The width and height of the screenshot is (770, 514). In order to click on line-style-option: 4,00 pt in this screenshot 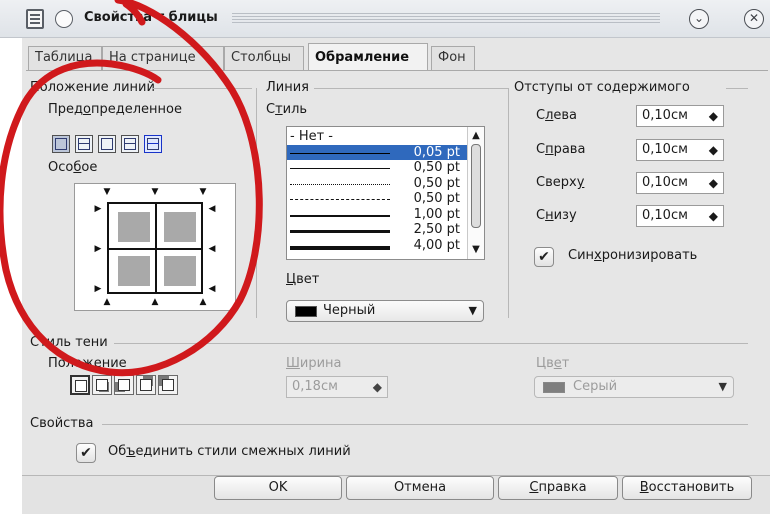, I will do `click(377, 245)`.